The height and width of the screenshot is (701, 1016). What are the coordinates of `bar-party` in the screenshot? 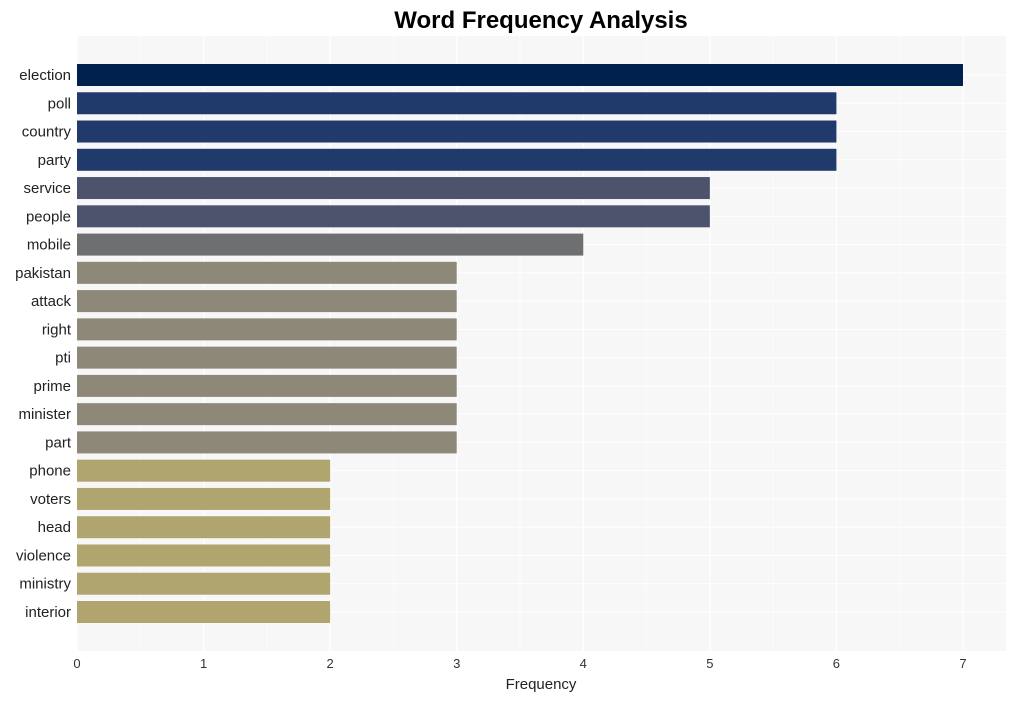 It's located at (457, 159).